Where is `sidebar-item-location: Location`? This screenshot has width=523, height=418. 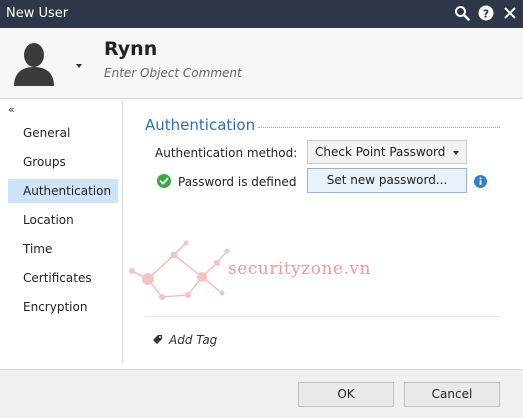 sidebar-item-location: Location is located at coordinates (63, 220).